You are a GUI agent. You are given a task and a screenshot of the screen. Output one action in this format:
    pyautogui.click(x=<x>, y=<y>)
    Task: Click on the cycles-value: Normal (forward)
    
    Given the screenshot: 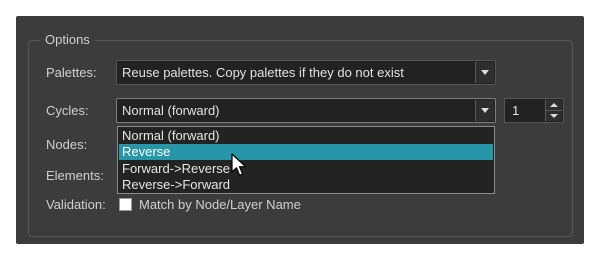 What is the action you would take?
    pyautogui.click(x=171, y=110)
    